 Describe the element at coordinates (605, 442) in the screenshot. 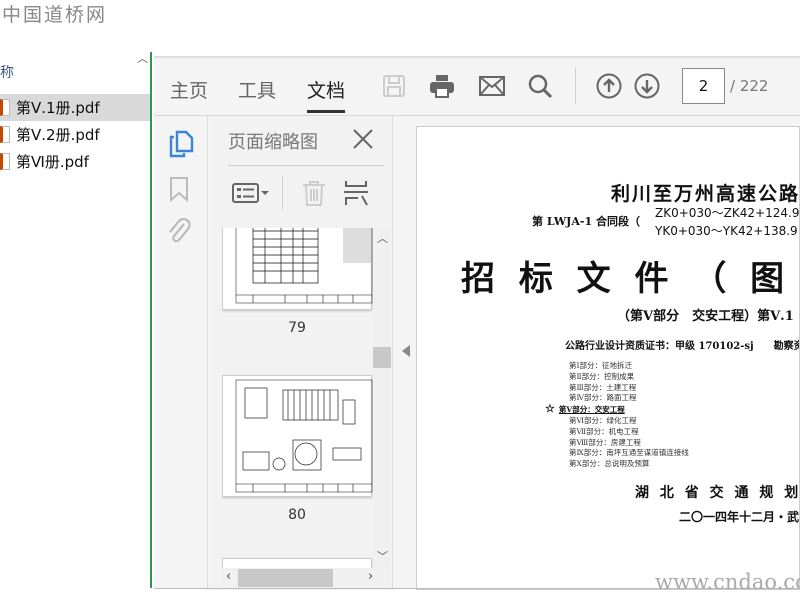

I see `part-item: 第Ⅷ部分：房建工程` at that location.